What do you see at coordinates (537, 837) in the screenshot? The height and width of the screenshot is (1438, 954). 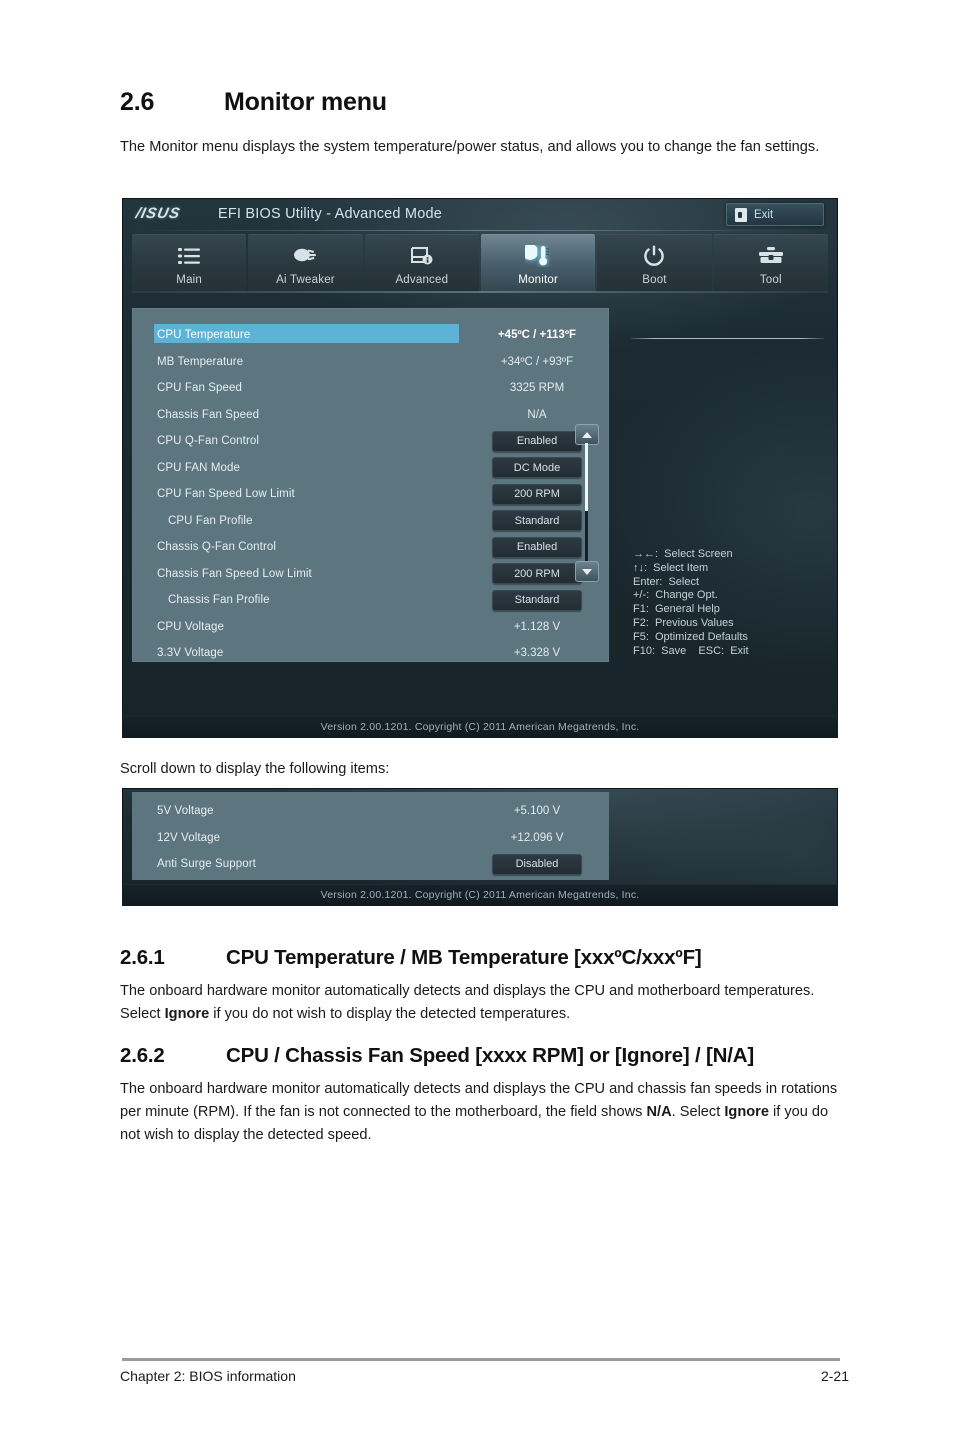 I see `settings-row-value: +12.096 V` at bounding box center [537, 837].